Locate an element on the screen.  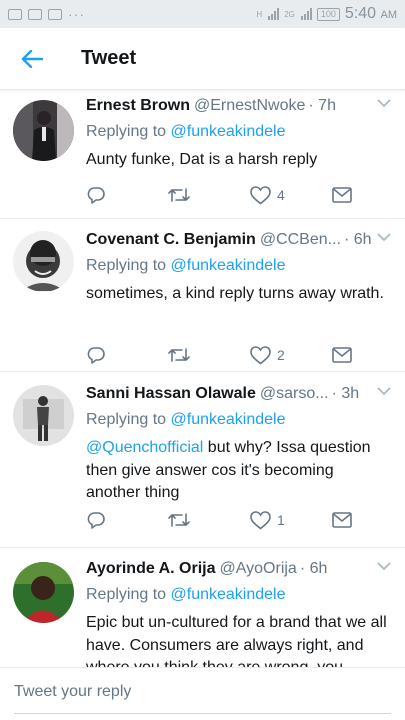
back-button is located at coordinates (32, 59).